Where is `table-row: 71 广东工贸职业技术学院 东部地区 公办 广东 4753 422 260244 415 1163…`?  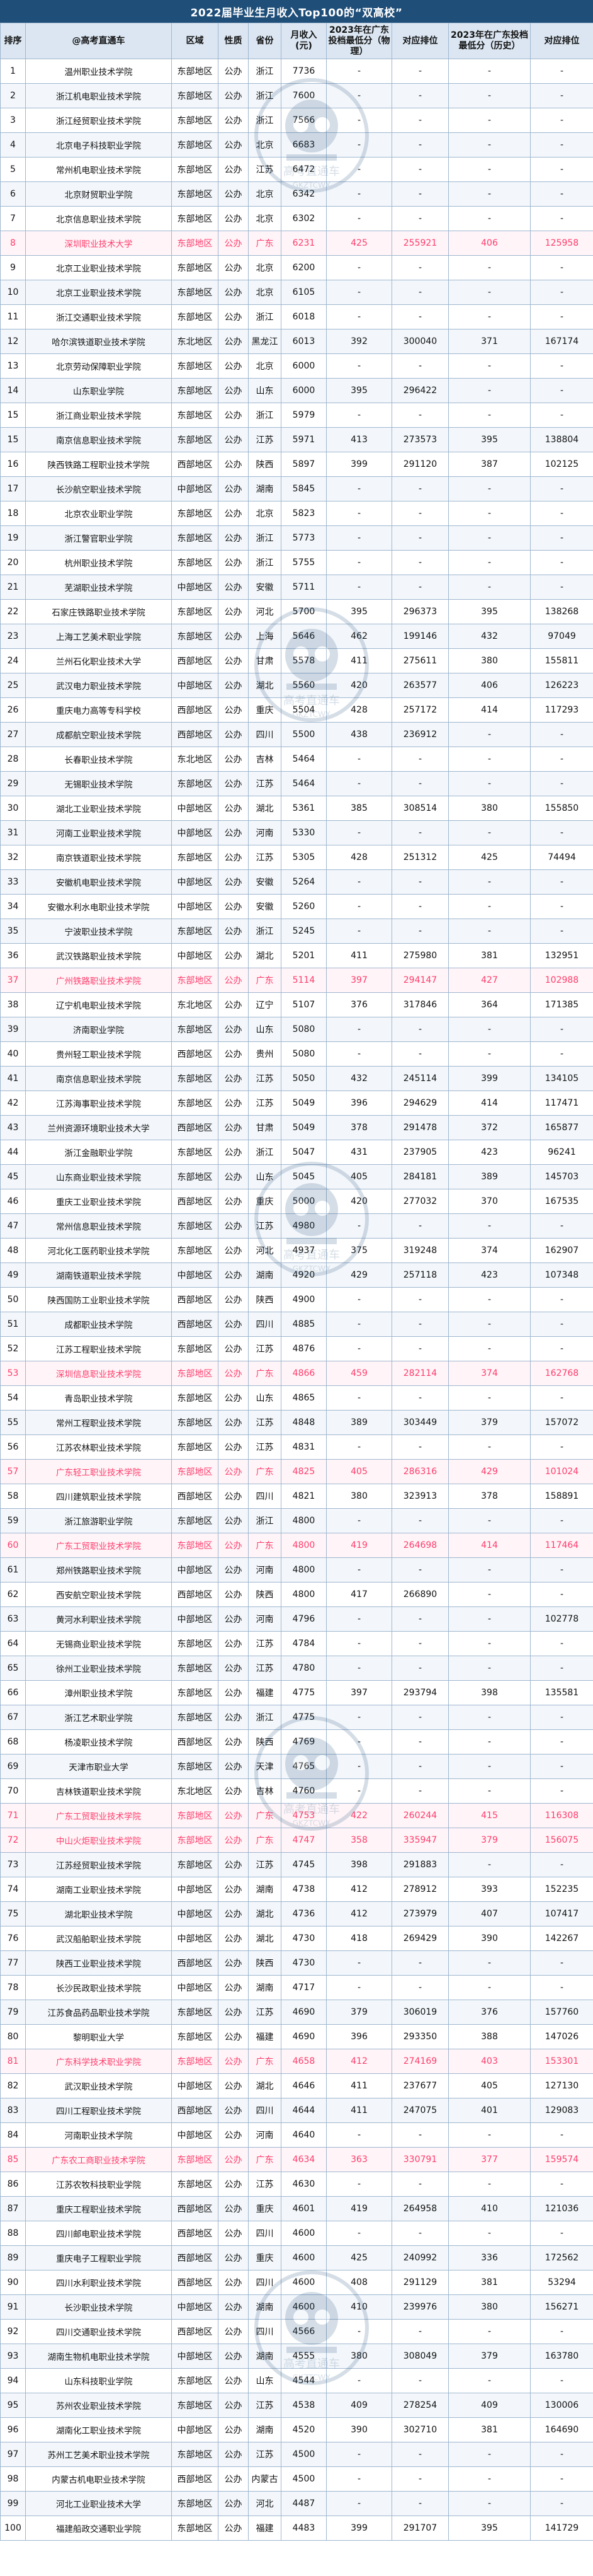 table-row: 71 广东工贸职业技术学院 东部地区 公办 广东 4753 422 260244 415 1163… is located at coordinates (296, 1815).